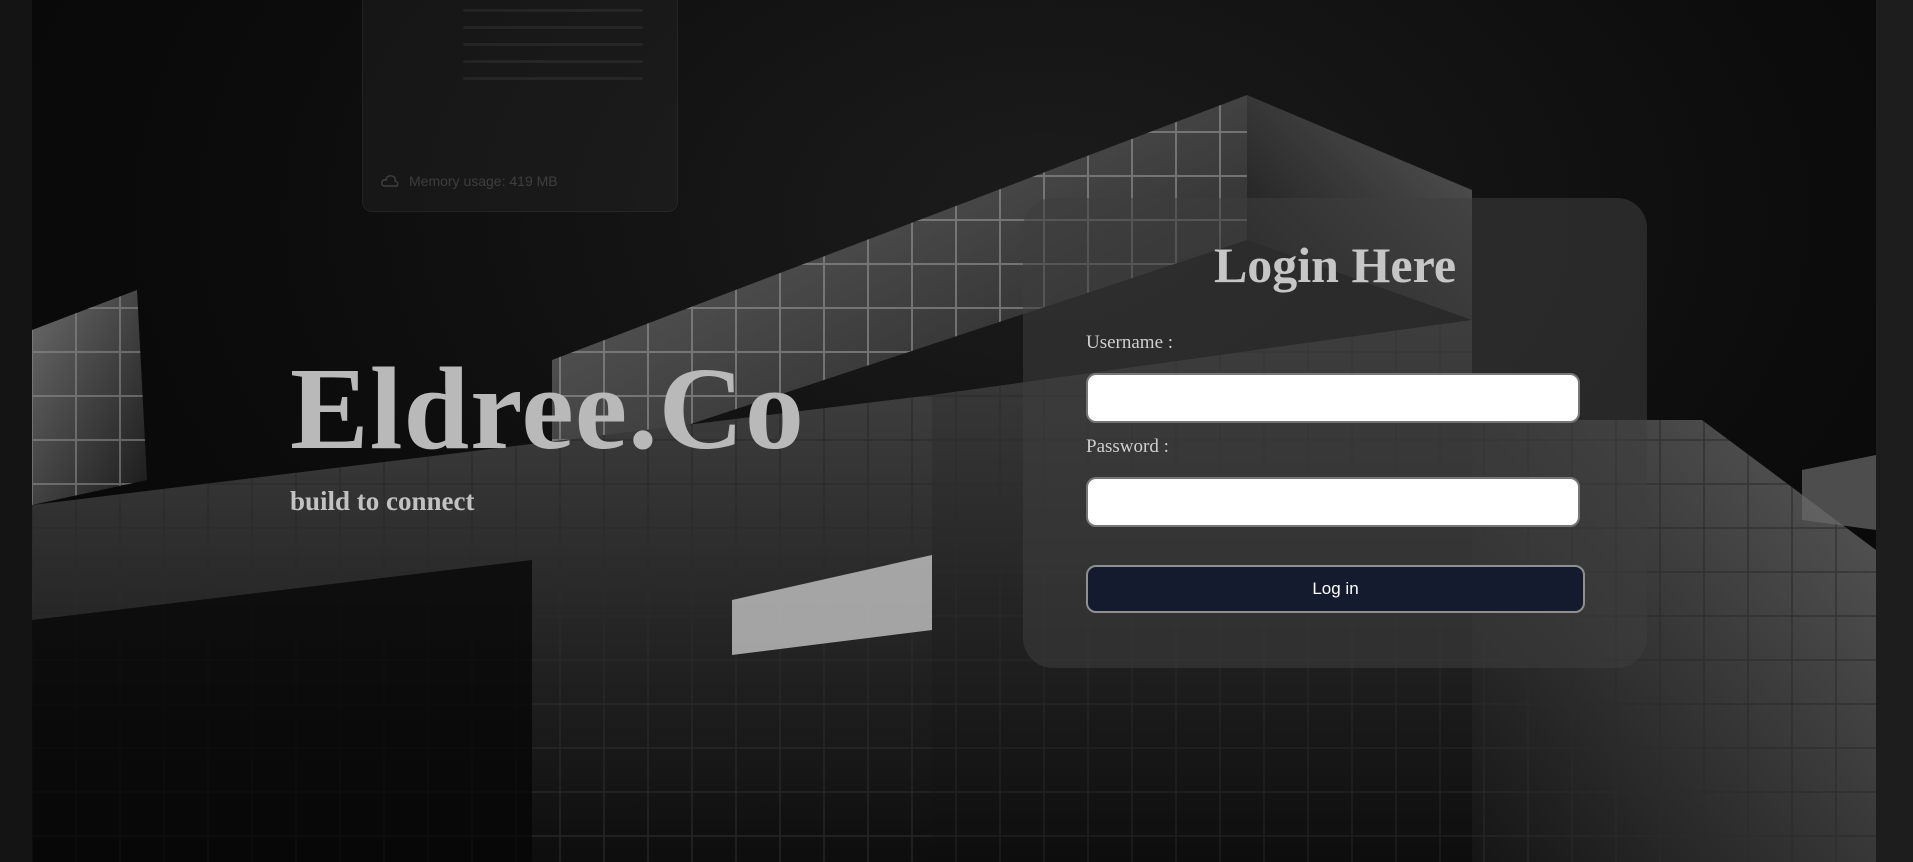  What do you see at coordinates (483, 181) in the screenshot?
I see `memory-usage-text: Memory usage: 419 MB` at bounding box center [483, 181].